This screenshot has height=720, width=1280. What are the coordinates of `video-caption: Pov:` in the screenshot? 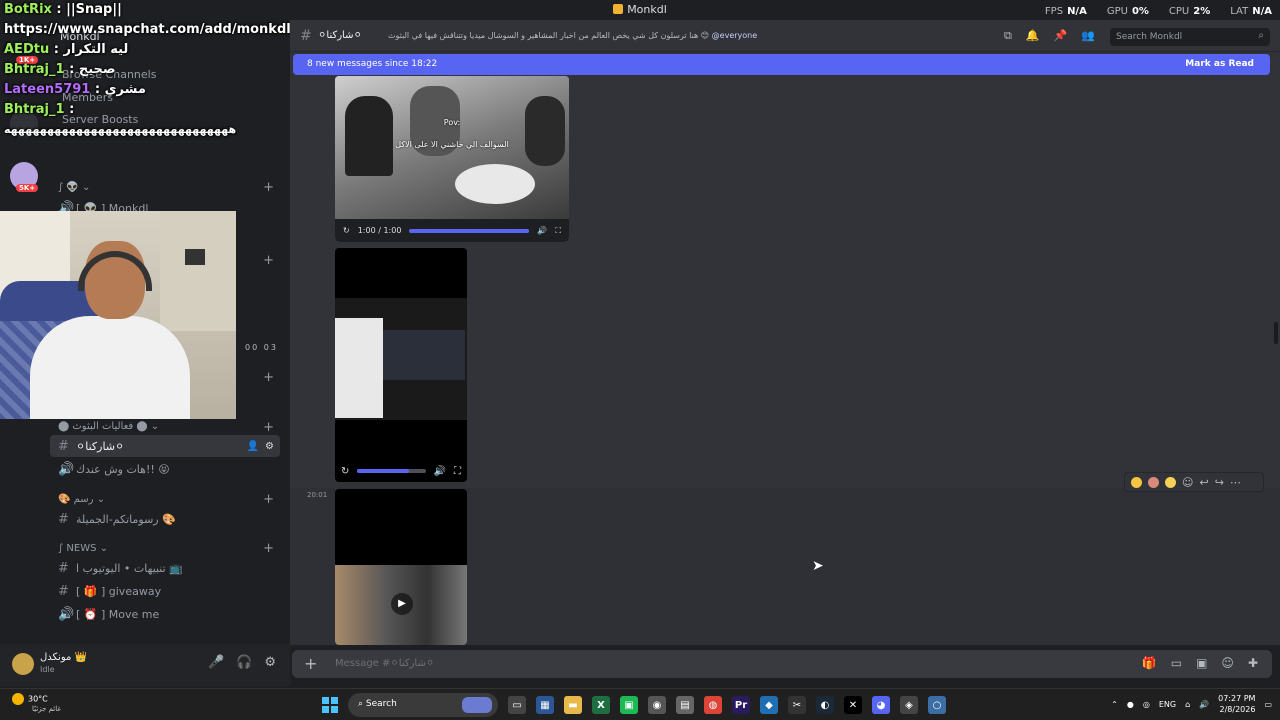 It's located at (452, 122).